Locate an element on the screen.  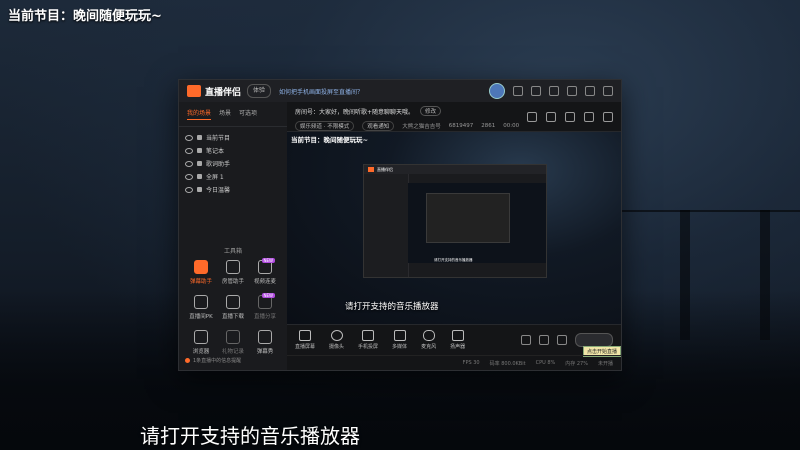
tool-browser: 浏览器 is located at coordinates (201, 342).